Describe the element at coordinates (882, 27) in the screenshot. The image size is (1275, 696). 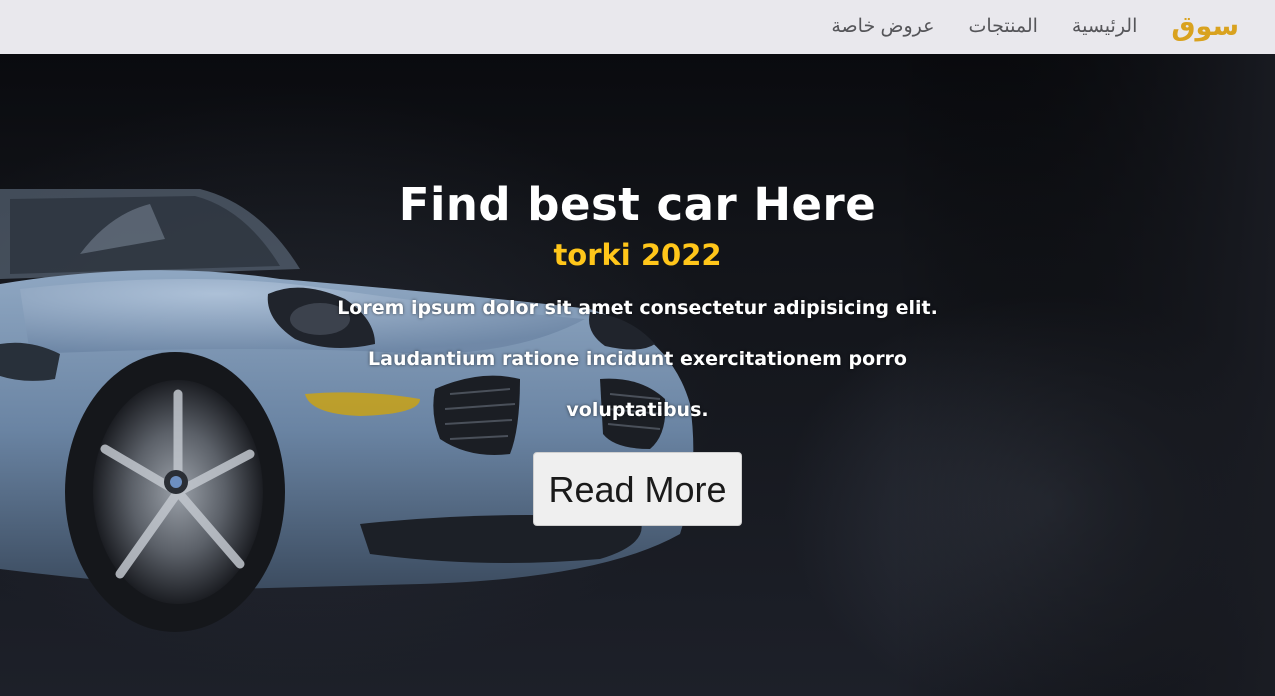
I see `nav-link-offers: عروض خاصة` at that location.